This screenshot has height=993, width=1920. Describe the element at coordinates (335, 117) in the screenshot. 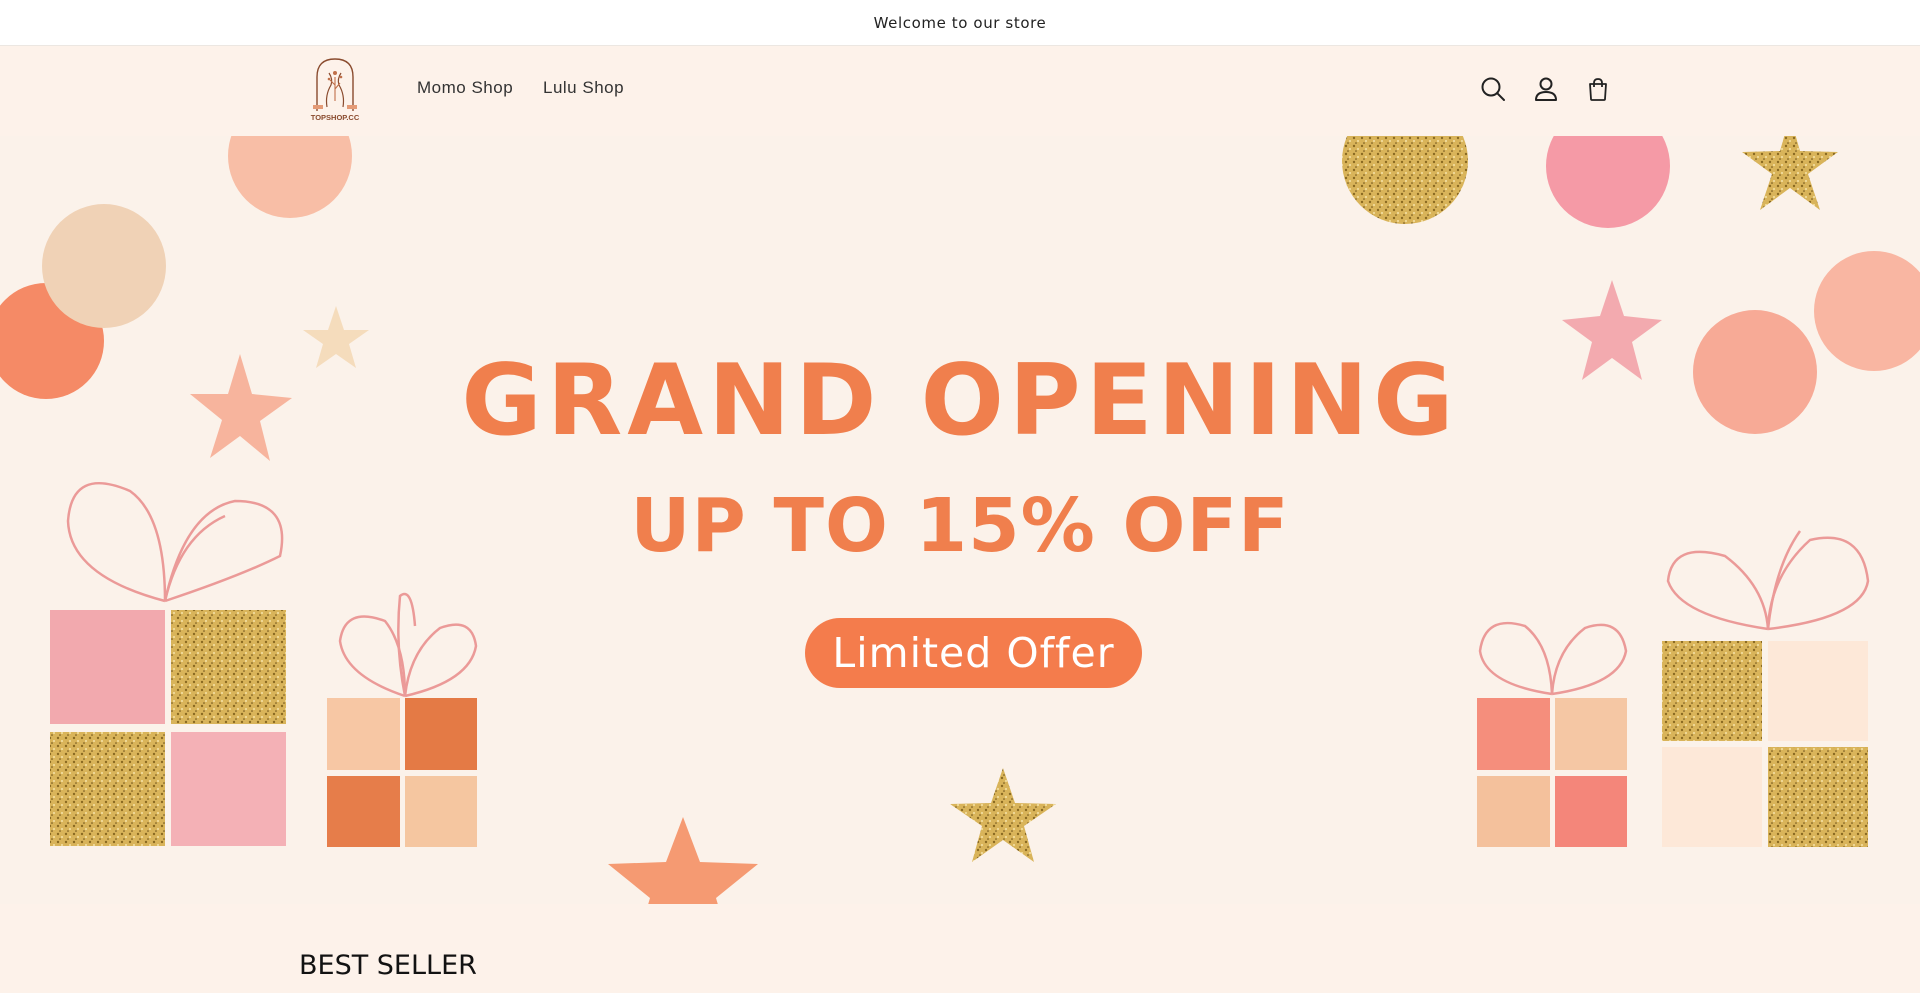

I see `logo-text: TOPSHOP.CC` at that location.